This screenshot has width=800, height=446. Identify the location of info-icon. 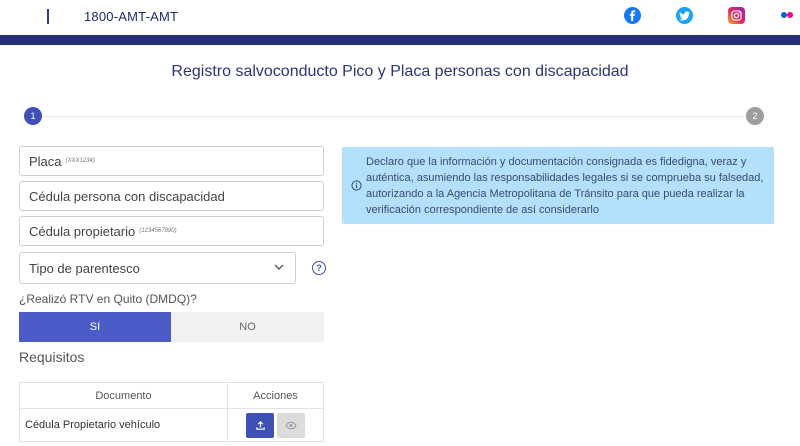
(356, 185).